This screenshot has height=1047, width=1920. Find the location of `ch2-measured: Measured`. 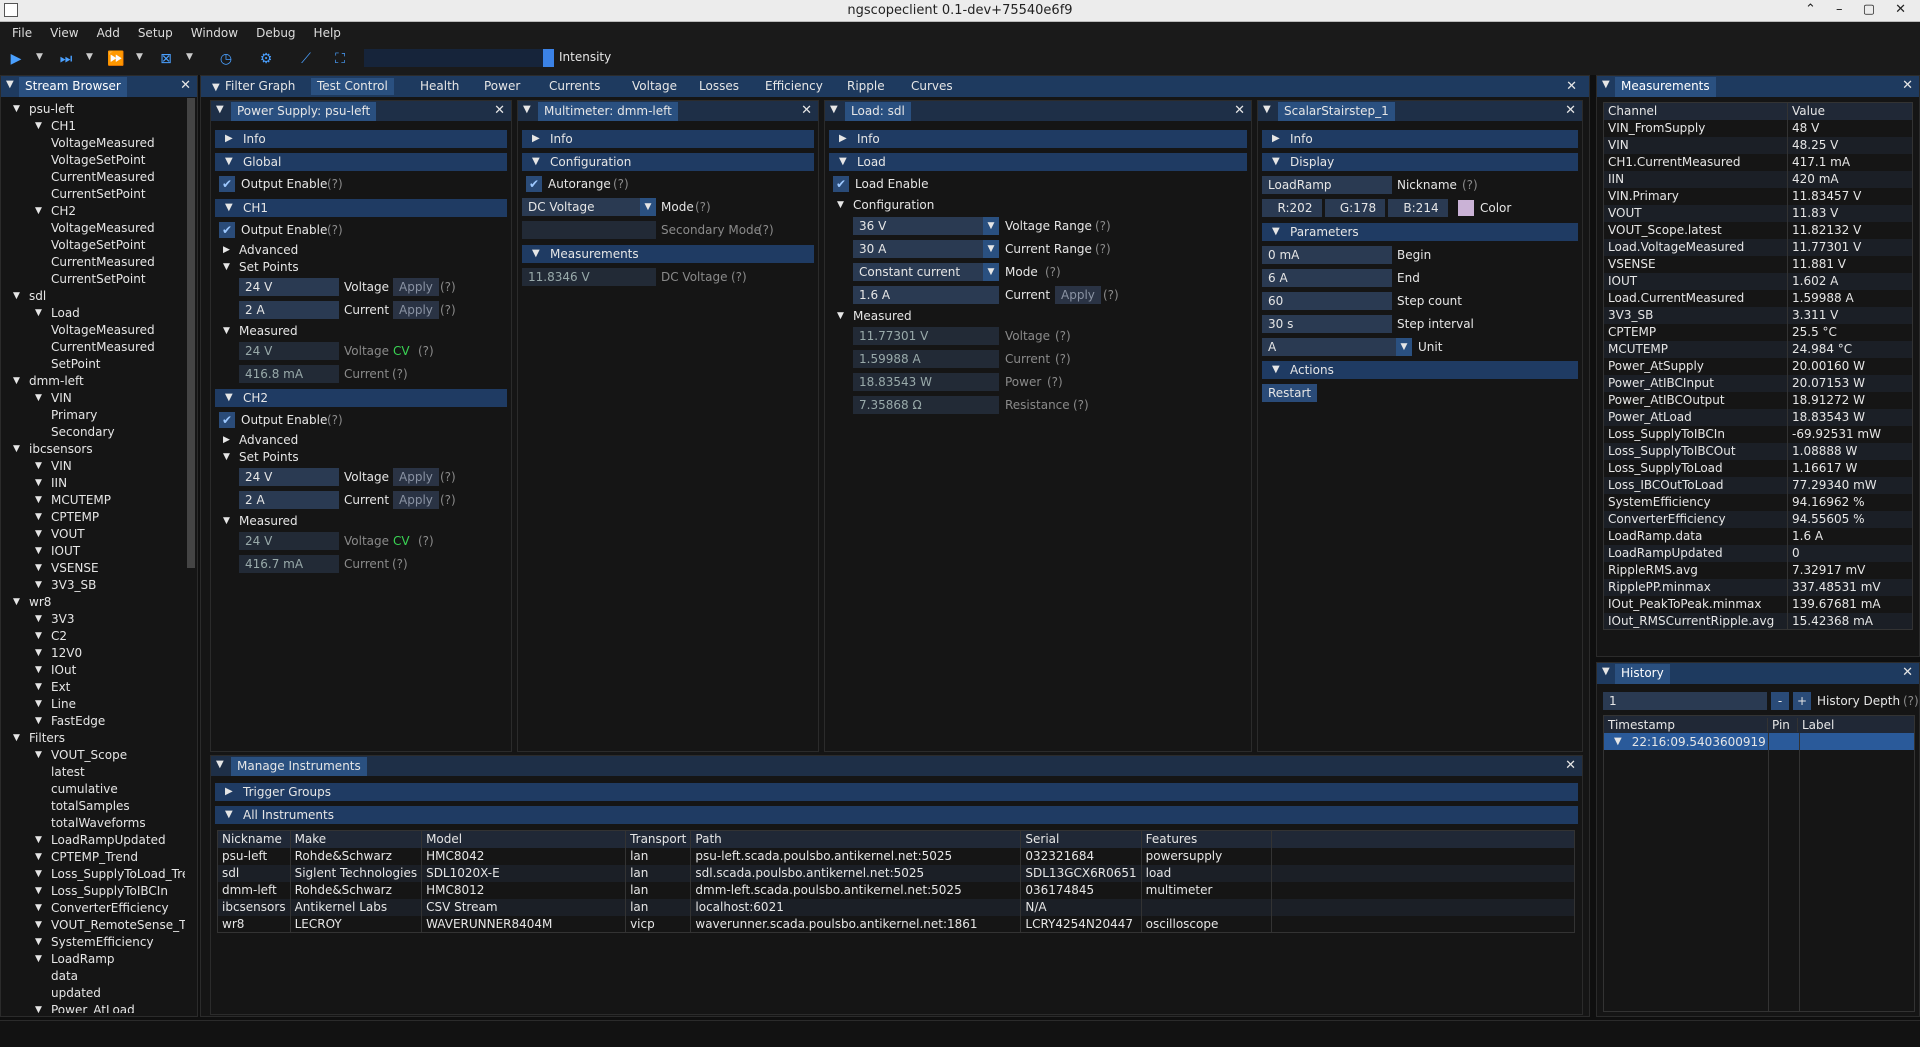

ch2-measured: Measured is located at coordinates (268, 521).